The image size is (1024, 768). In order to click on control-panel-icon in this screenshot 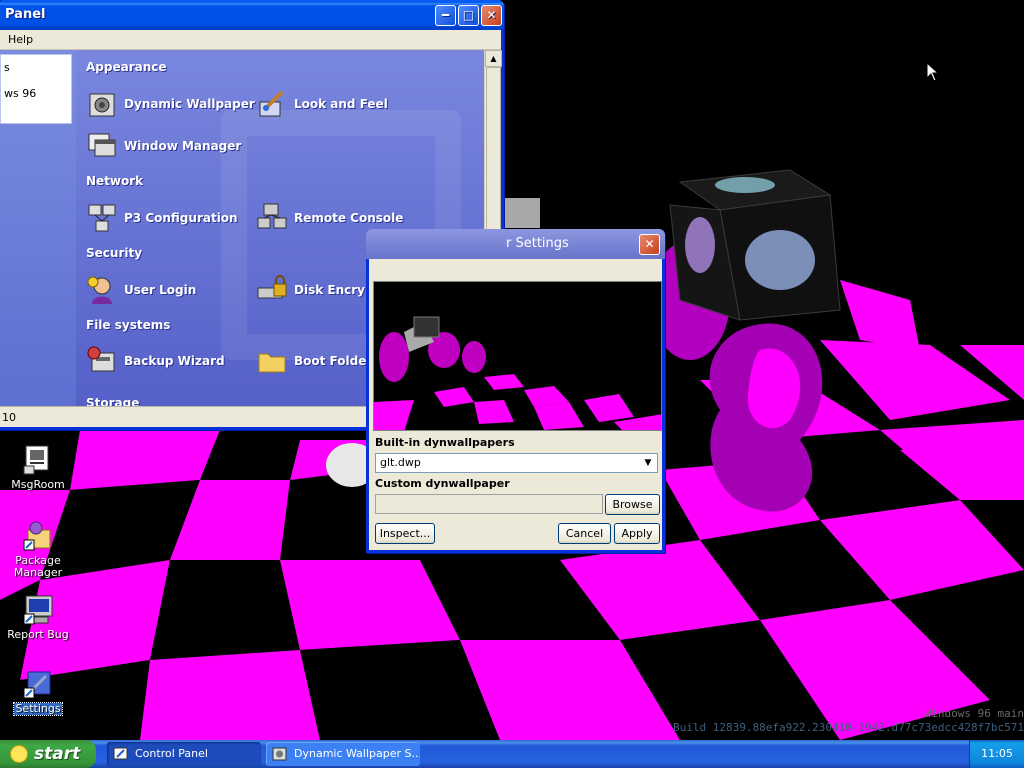, I will do `click(121, 754)`.